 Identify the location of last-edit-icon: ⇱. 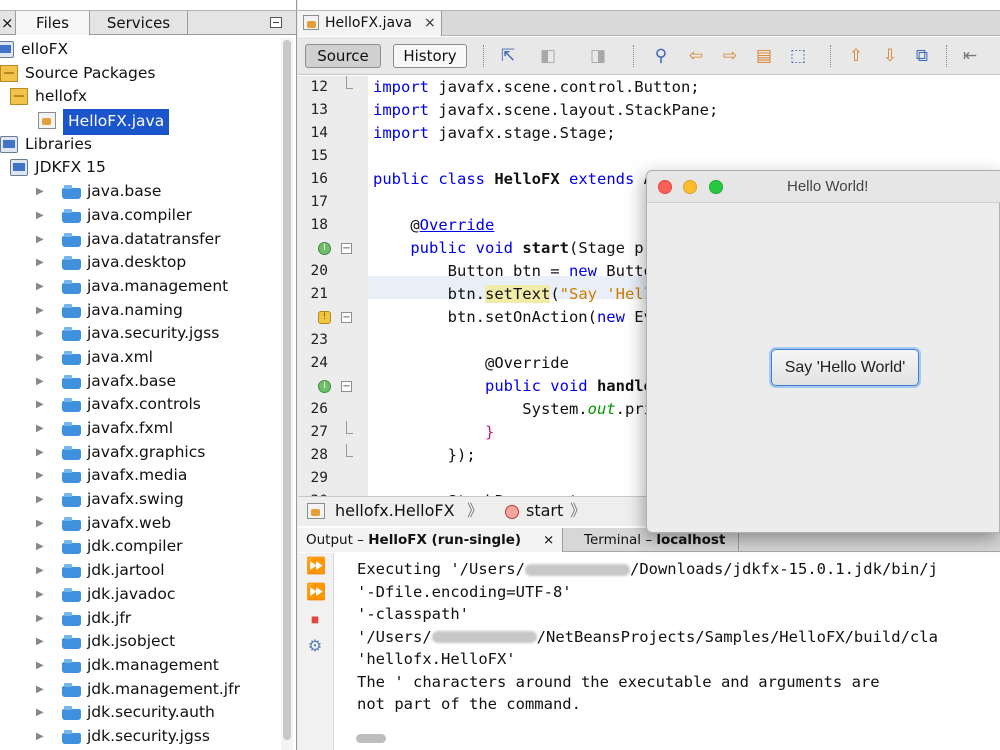
(508, 56).